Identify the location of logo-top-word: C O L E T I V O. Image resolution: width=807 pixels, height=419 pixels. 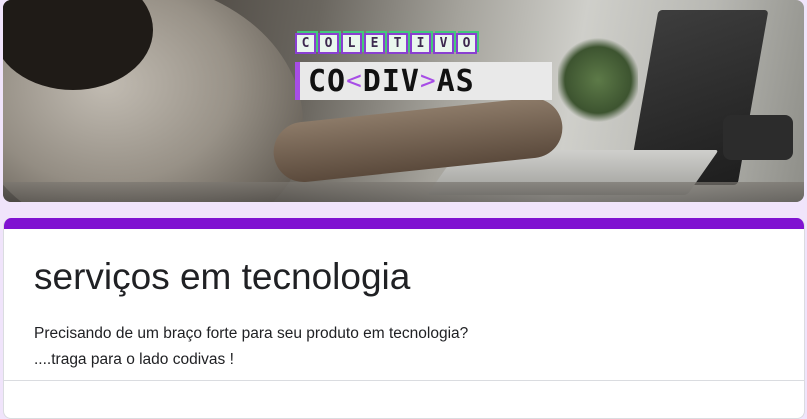
(423, 43).